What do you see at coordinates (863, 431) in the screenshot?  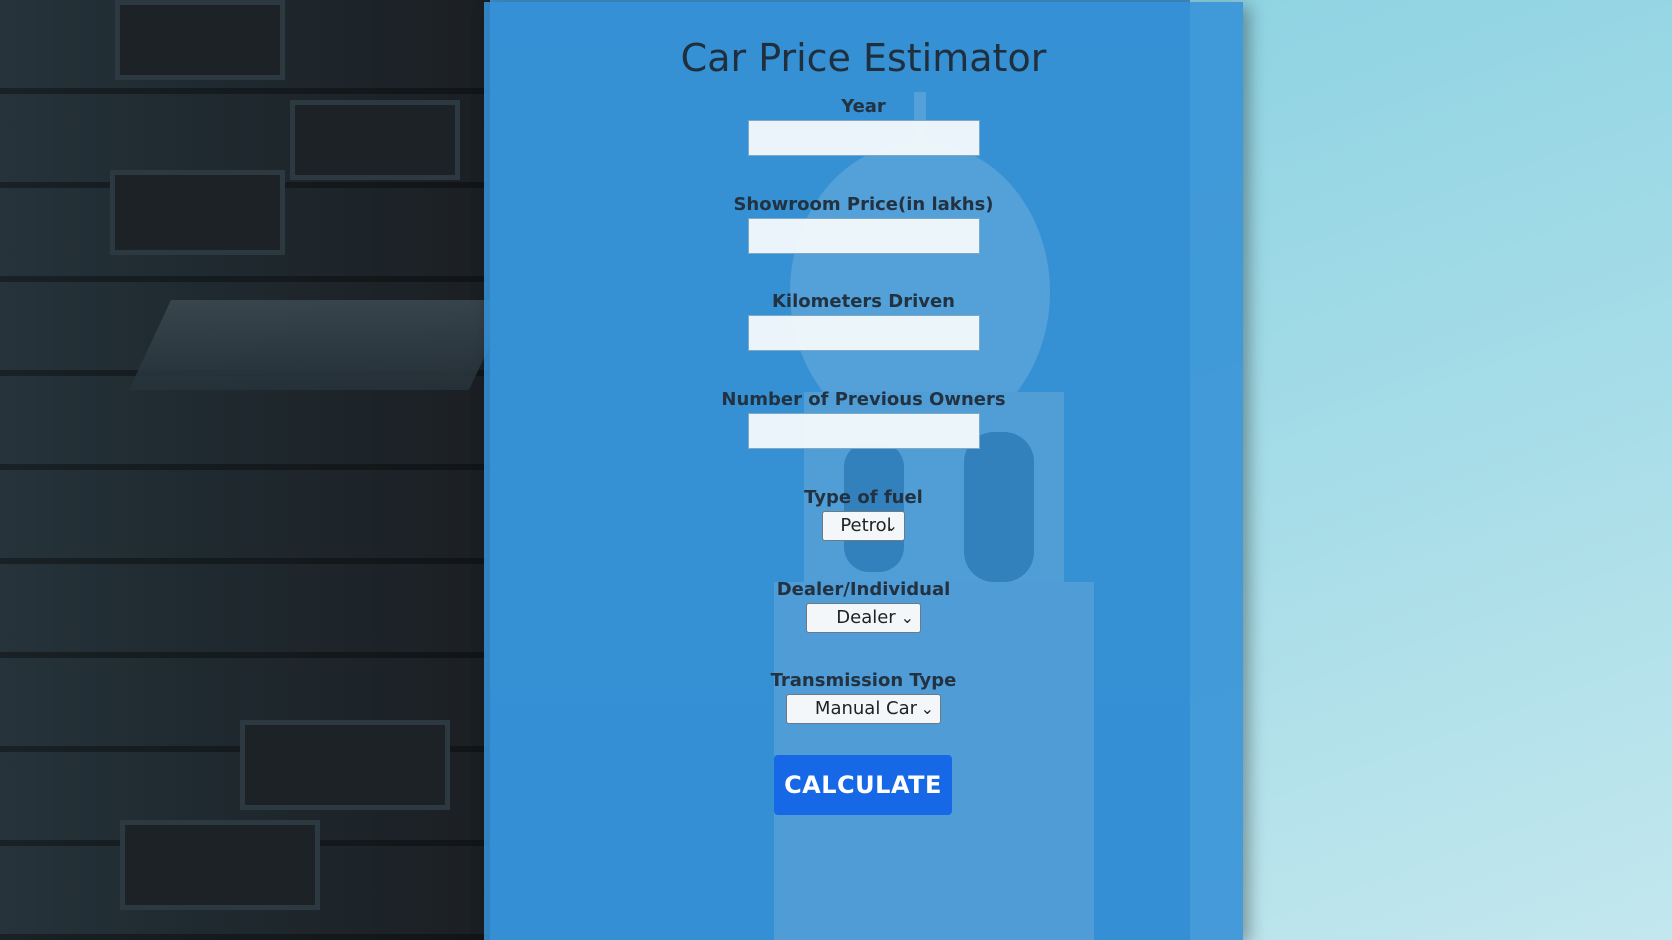 I see `owners-input` at bounding box center [863, 431].